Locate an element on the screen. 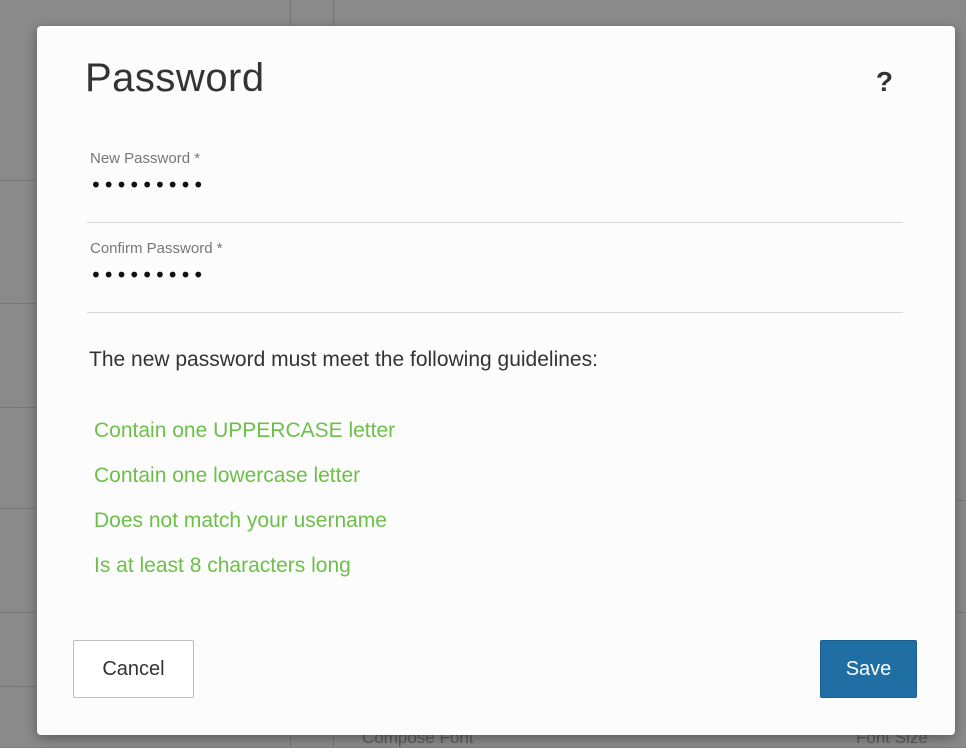  dialog-title: Password is located at coordinates (175, 78).